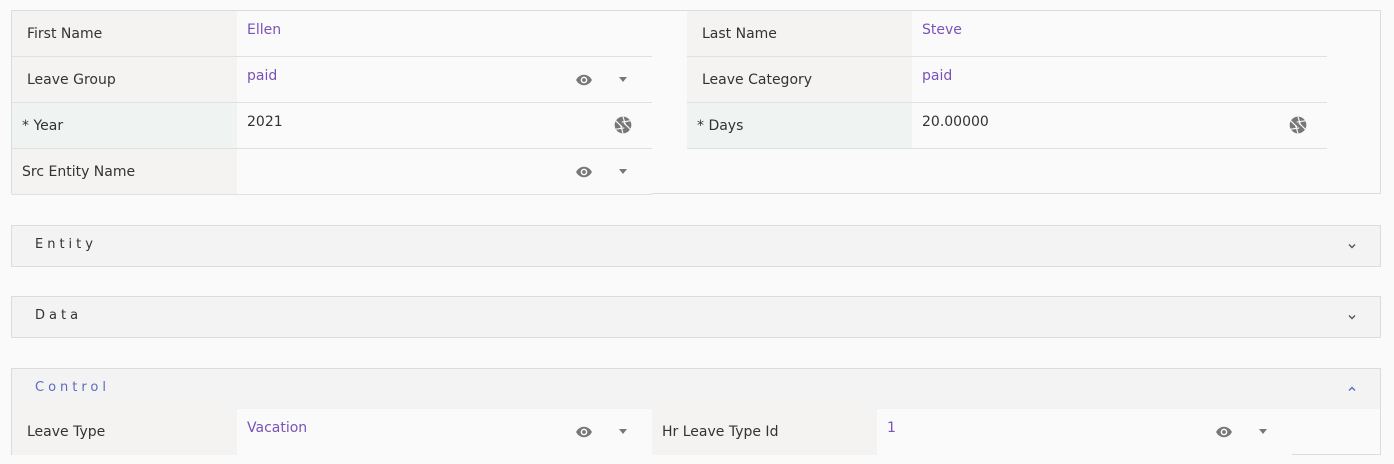 The image size is (1394, 464). Describe the element at coordinates (124, 125) in the screenshot. I see `year-label: * Year` at that location.